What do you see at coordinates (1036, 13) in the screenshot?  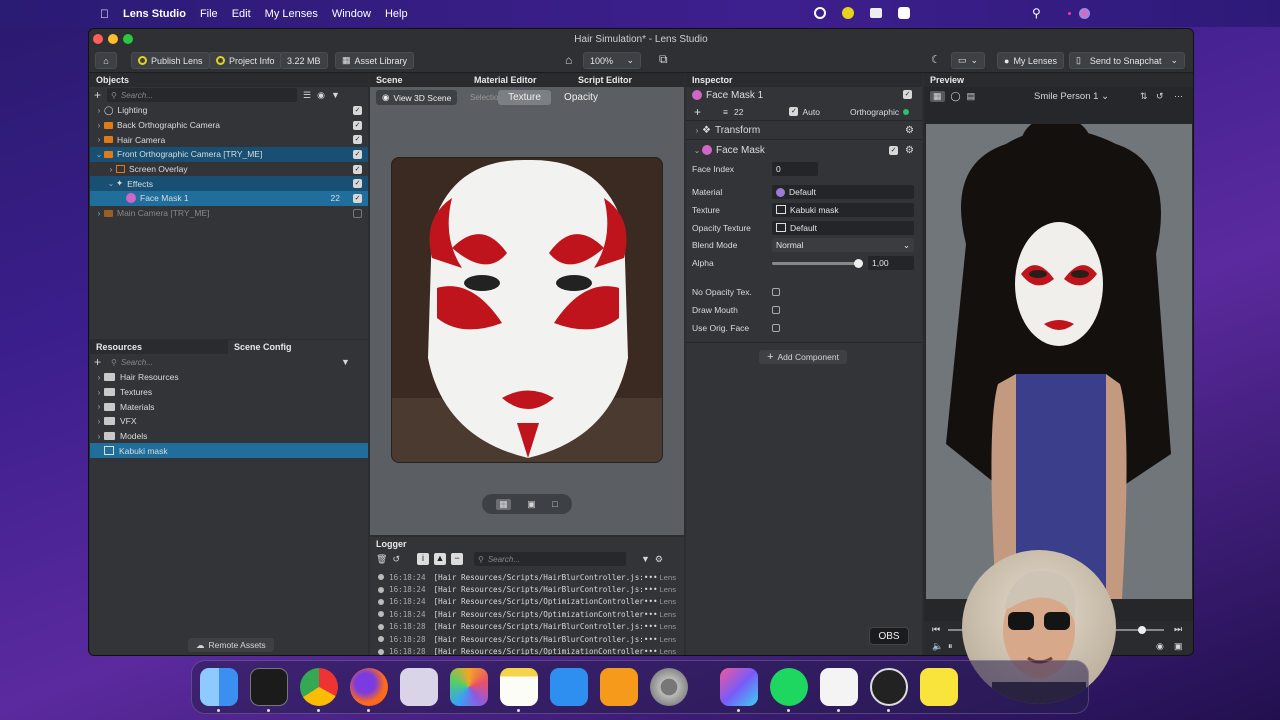 I see `search-icon: ⚲` at bounding box center [1036, 13].